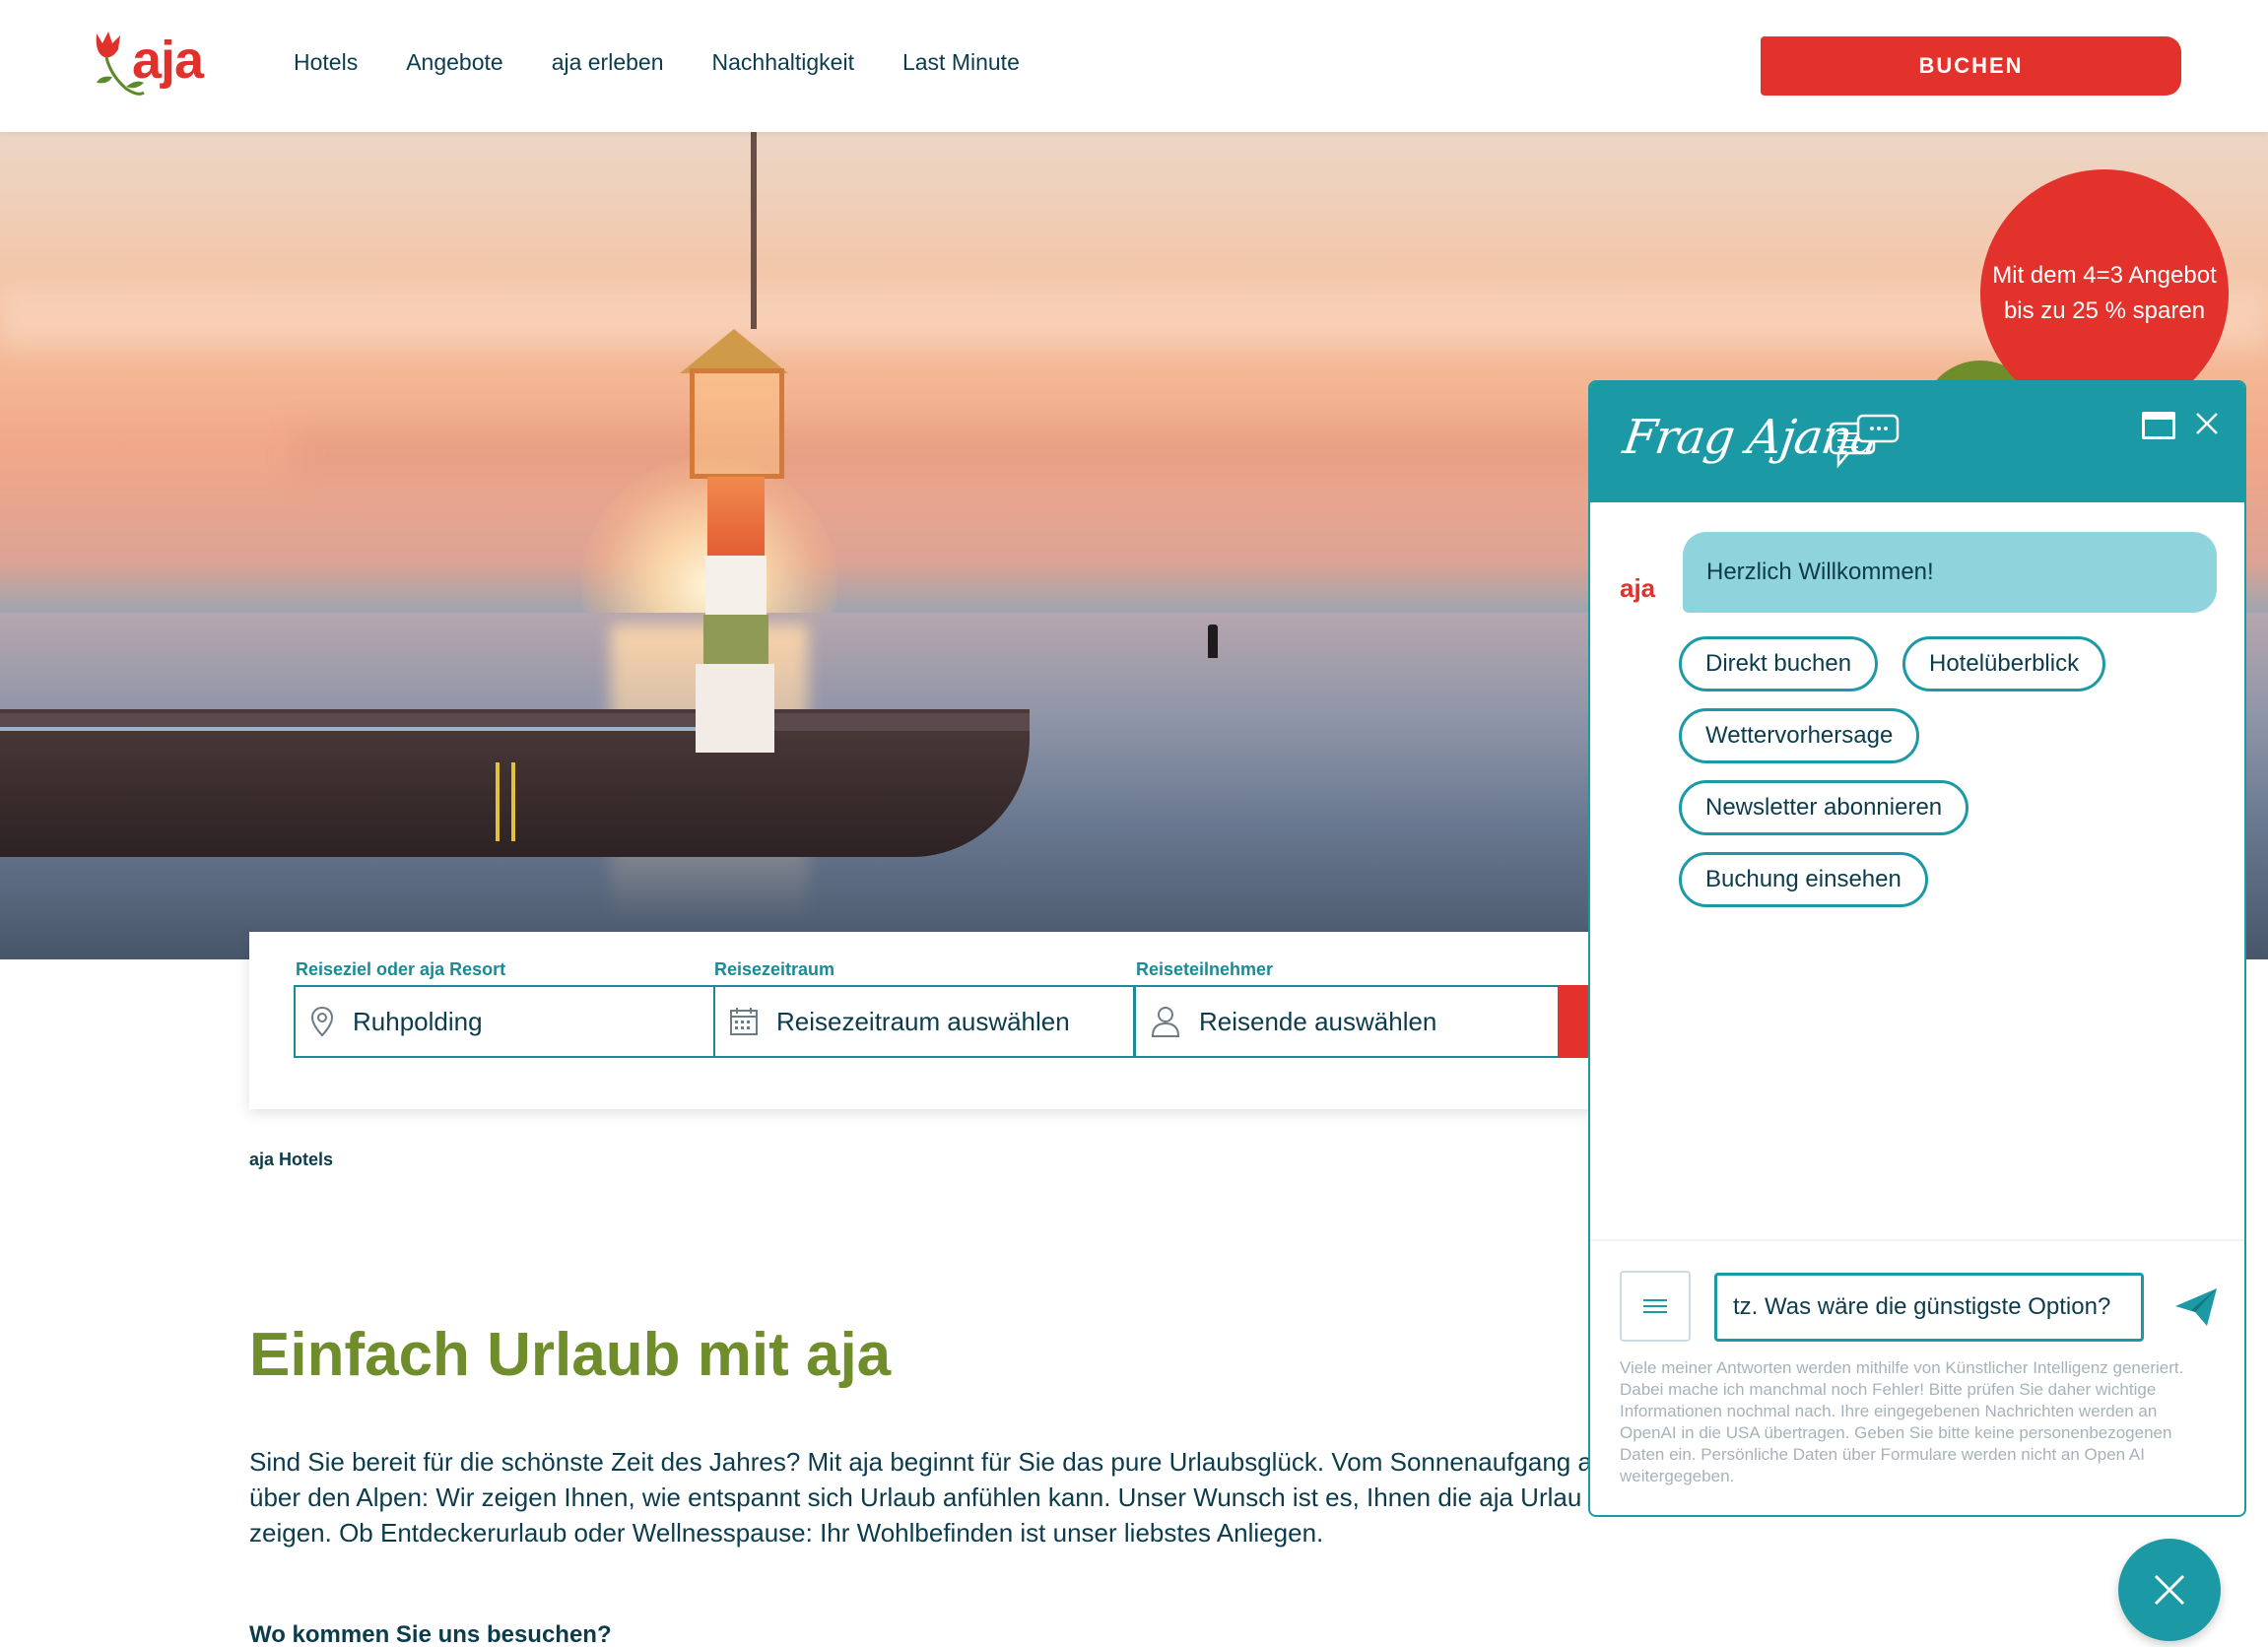  Describe the element at coordinates (2004, 664) in the screenshot. I see `chip-hotelueberblick: Hotelüberblick` at that location.